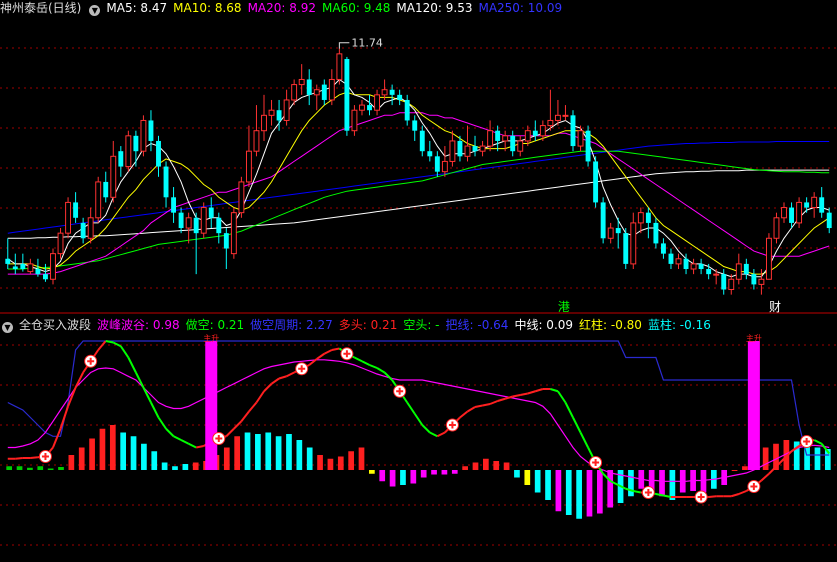  What do you see at coordinates (344, 45) in the screenshot?
I see `high-price-pointer` at bounding box center [344, 45].